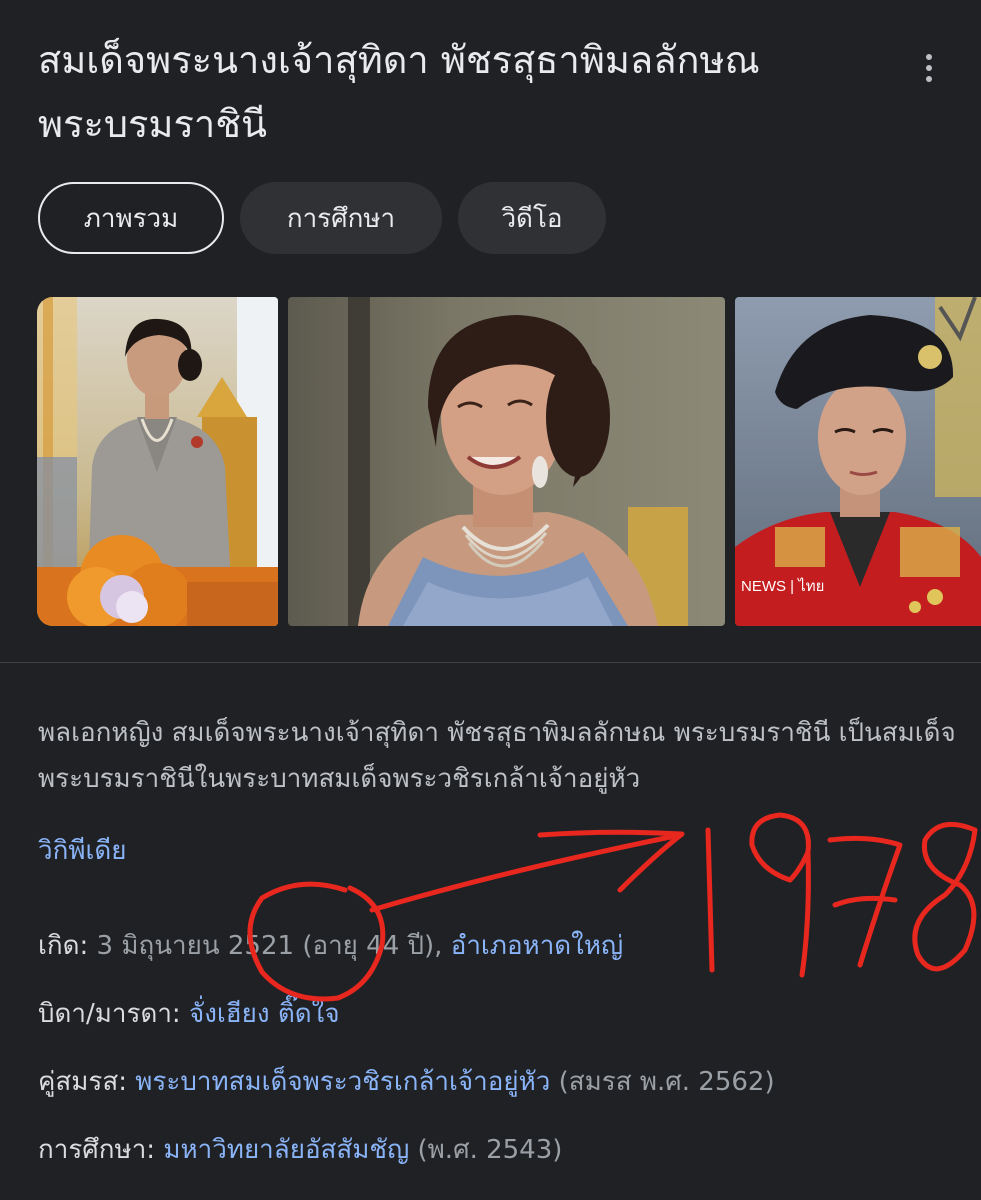 This screenshot has height=1200, width=981. I want to click on fact-parents-link: จั่งเฮียง ติ๊ดใจ, so click(264, 1014).